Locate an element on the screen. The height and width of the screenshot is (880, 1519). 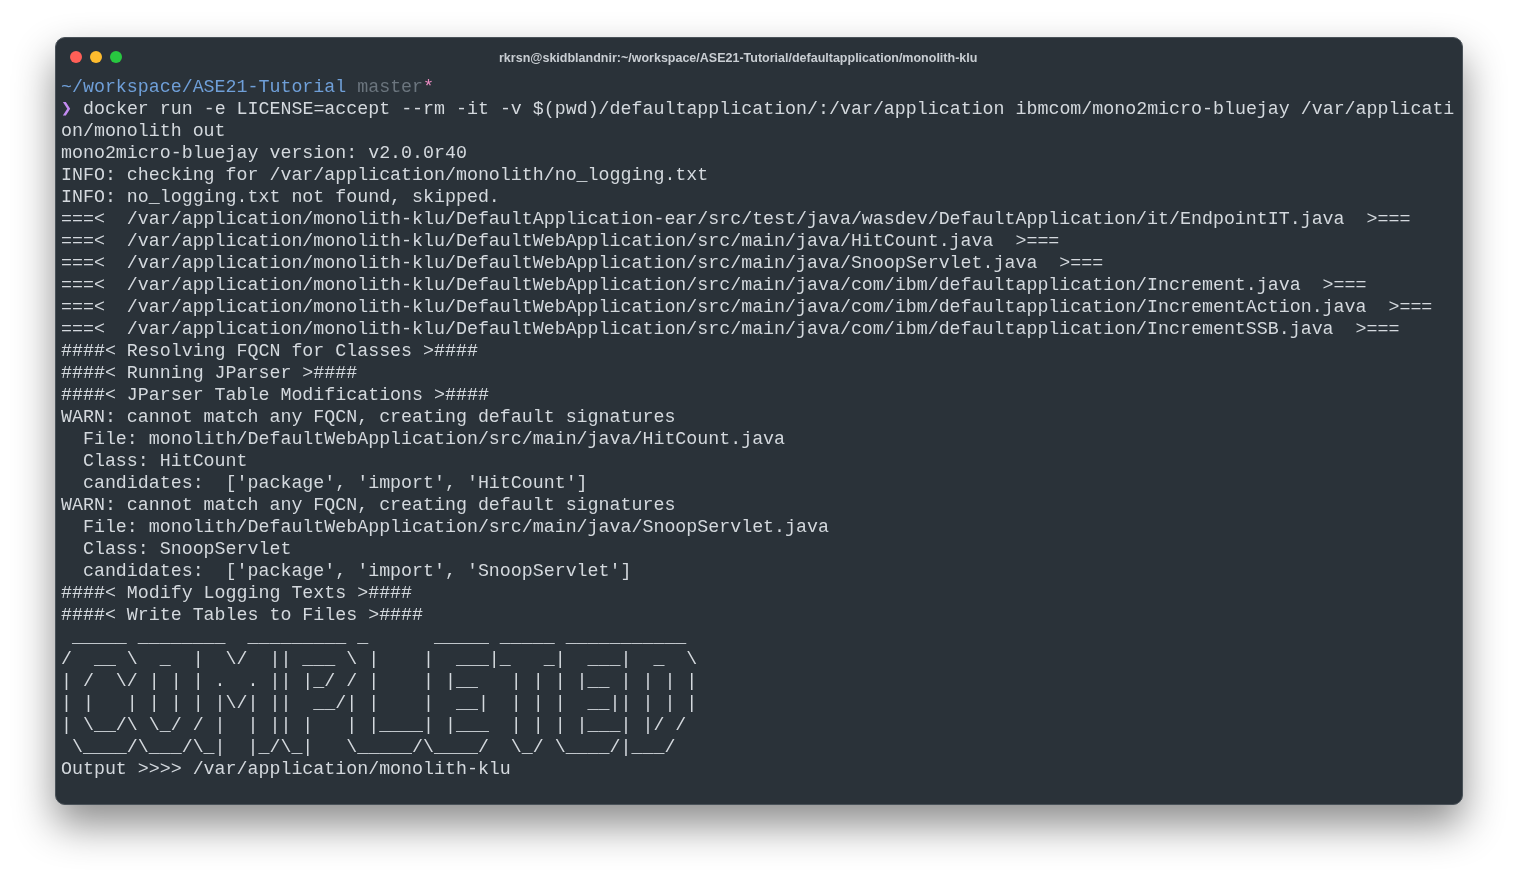
minimize-button is located at coordinates (96, 57).